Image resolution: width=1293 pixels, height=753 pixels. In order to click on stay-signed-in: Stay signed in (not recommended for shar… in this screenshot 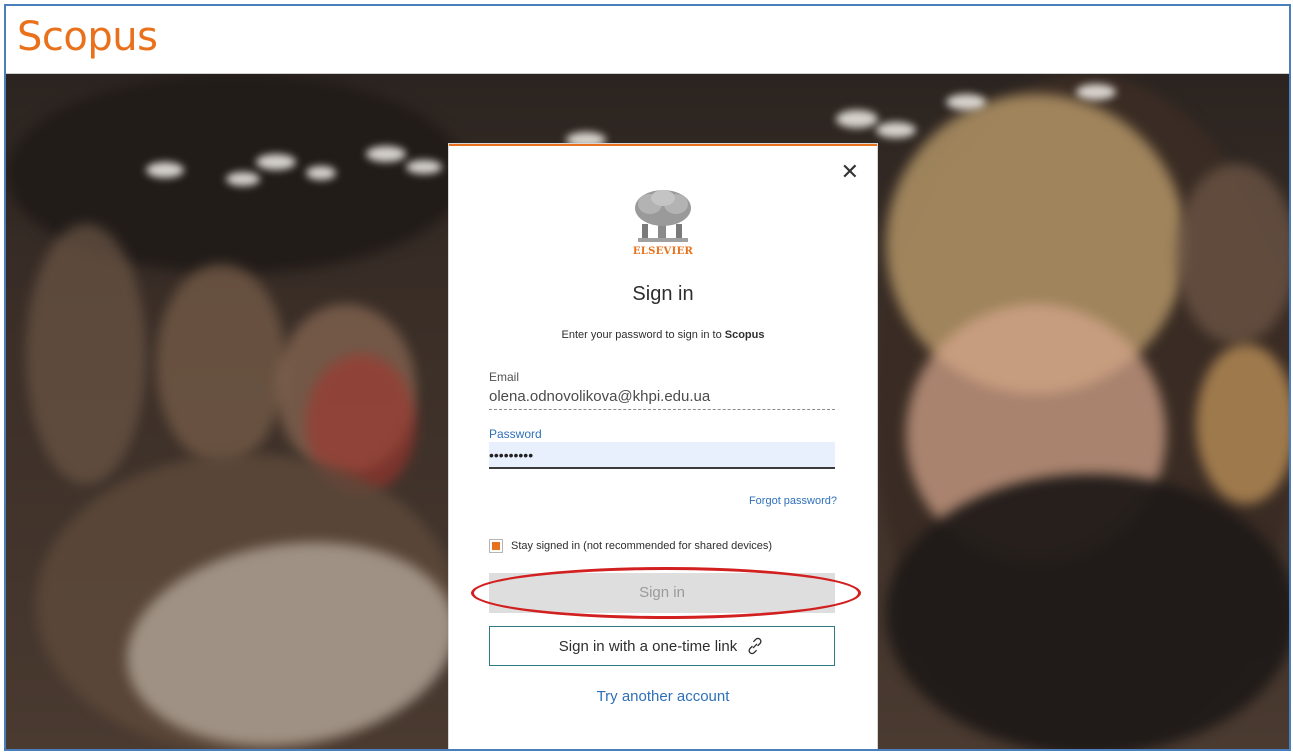, I will do `click(630, 546)`.